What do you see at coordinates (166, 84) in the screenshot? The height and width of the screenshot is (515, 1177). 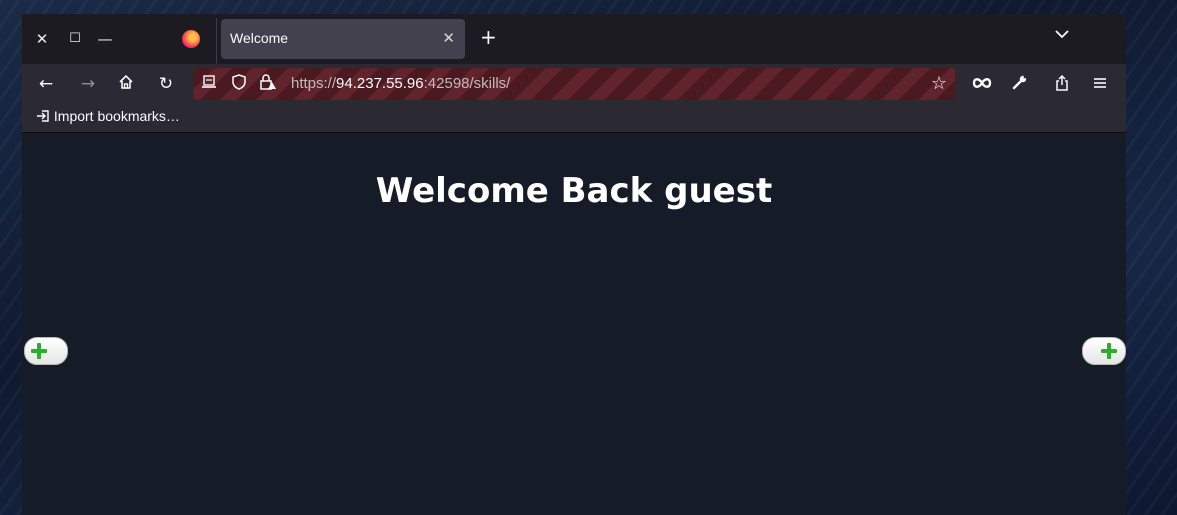 I see `reload-button: ↻` at bounding box center [166, 84].